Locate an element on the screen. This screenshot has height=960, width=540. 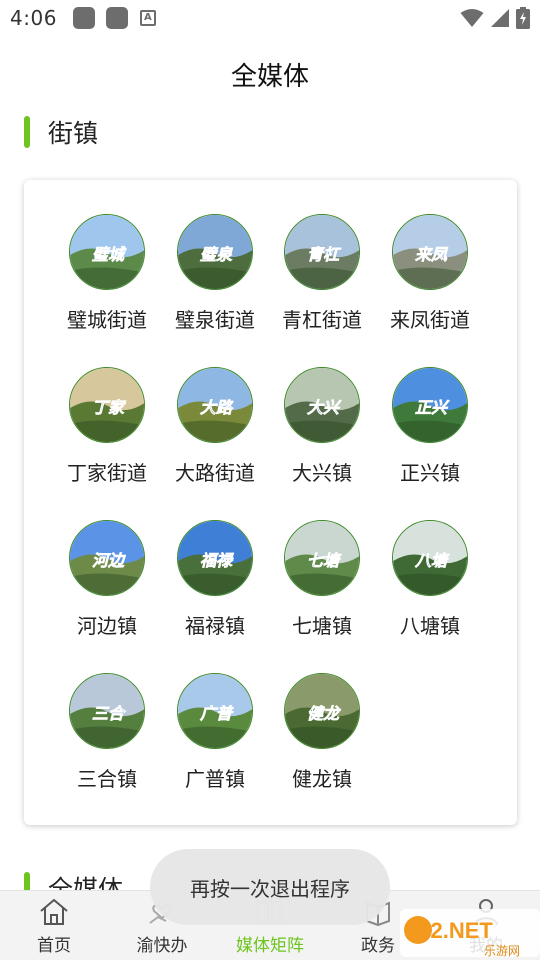
town-tile: 大兴 大兴镇 is located at coordinates (322, 437).